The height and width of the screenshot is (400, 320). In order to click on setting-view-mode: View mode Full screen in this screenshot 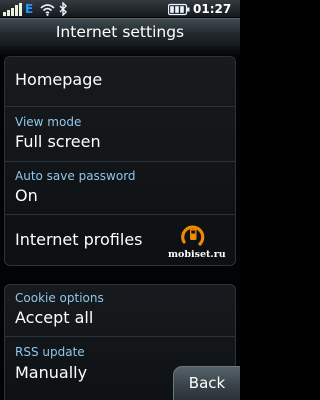, I will do `click(120, 135)`.